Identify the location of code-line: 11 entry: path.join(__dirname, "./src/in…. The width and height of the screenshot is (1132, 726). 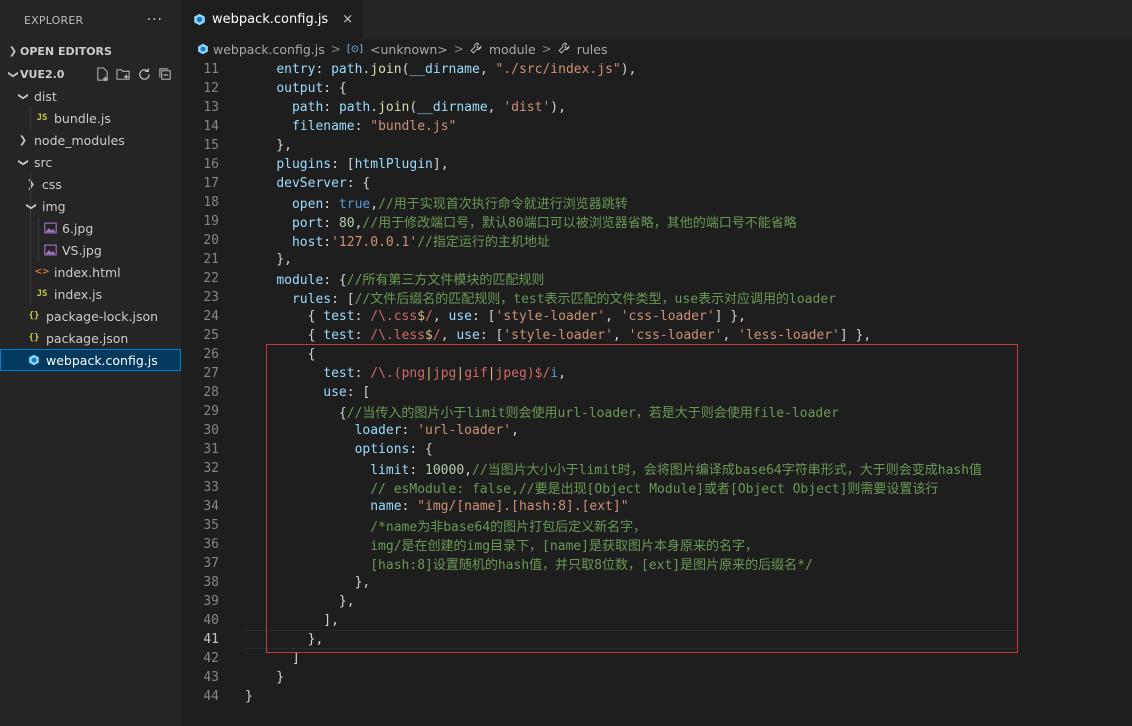
(656, 69).